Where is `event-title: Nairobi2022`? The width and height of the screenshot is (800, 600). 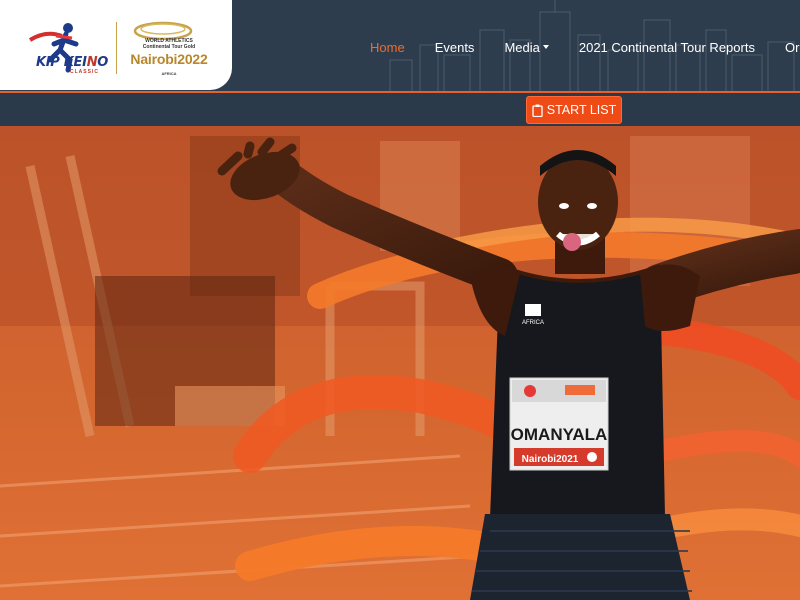
event-title: Nairobi2022 is located at coordinates (169, 59).